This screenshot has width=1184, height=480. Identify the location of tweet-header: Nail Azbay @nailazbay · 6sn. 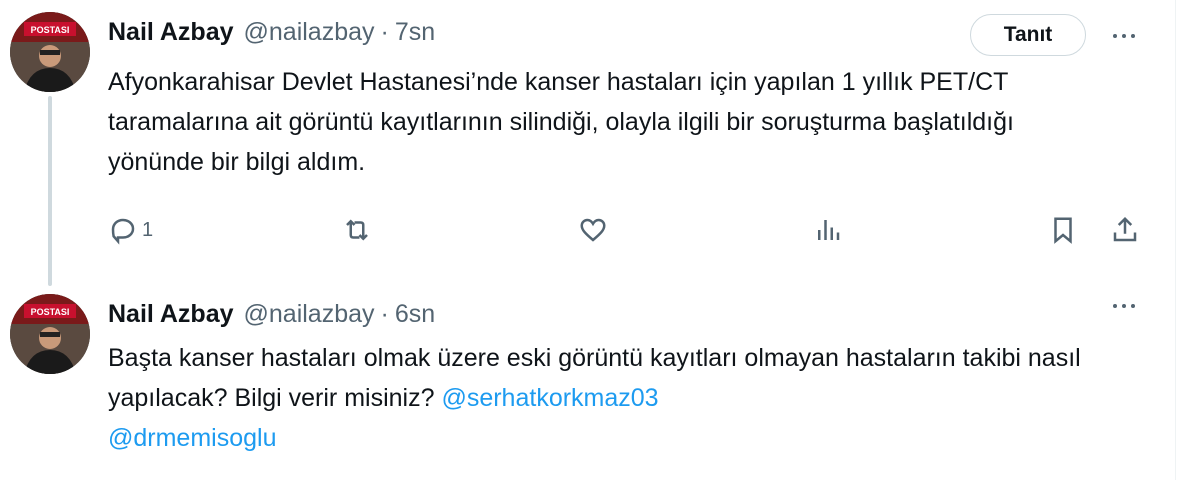
(271, 314).